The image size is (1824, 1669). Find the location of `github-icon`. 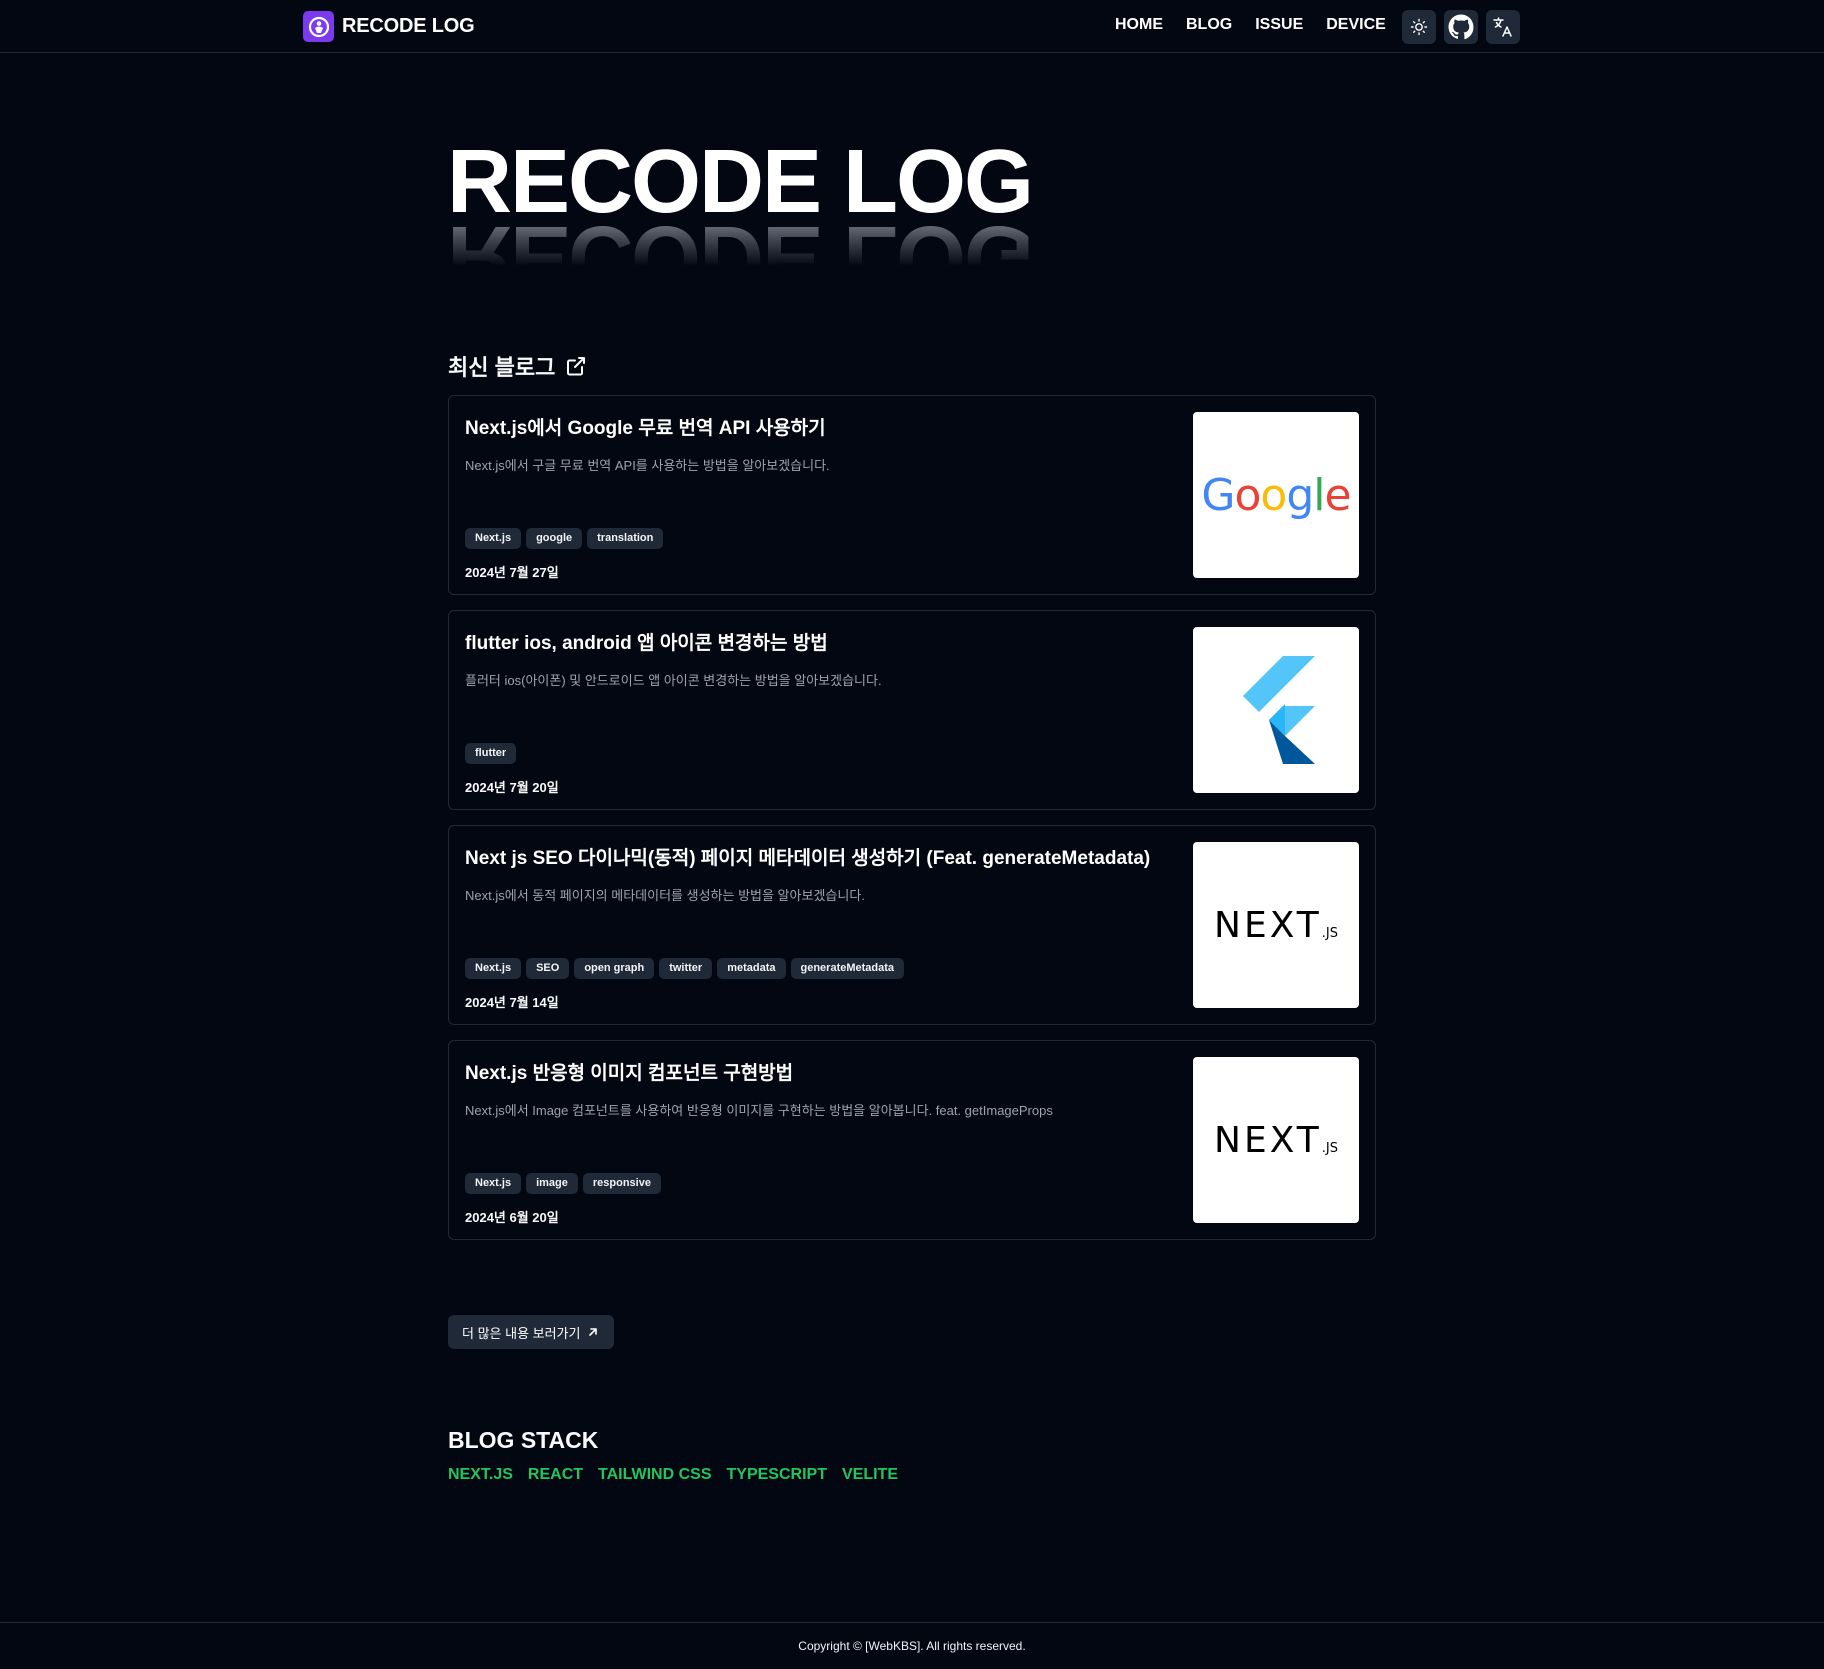

github-icon is located at coordinates (1461, 27).